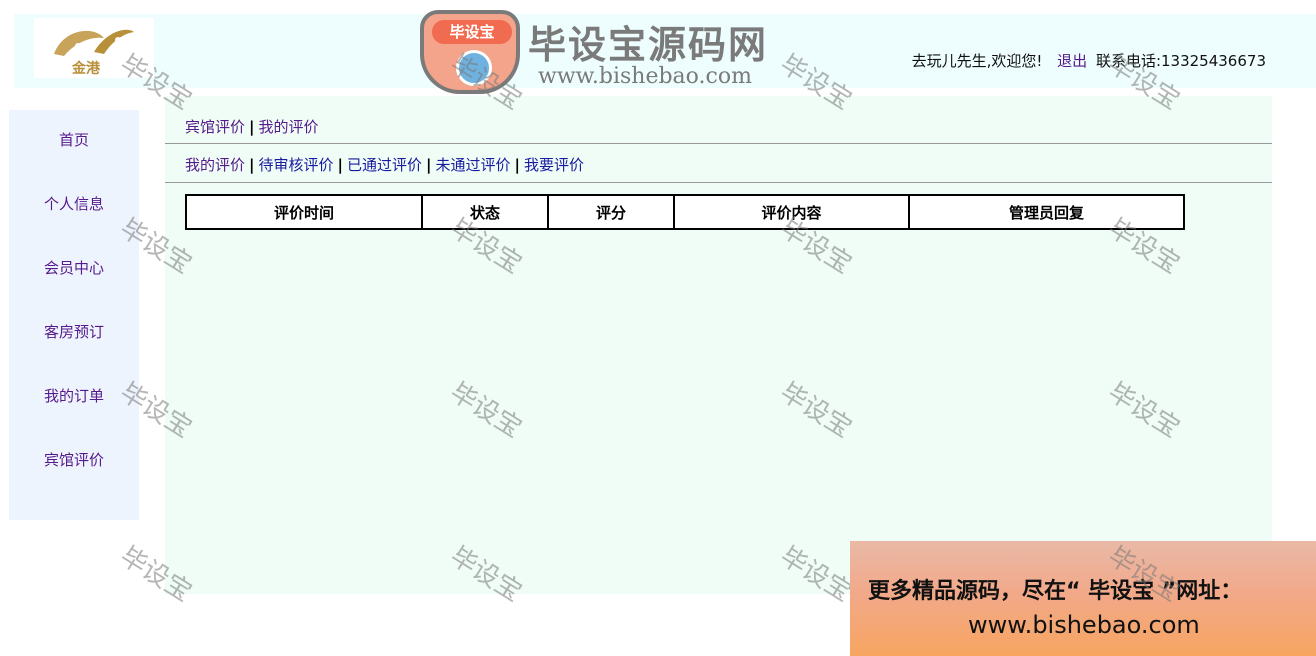  I want to click on tab-approved-reviews: 已通过评价, so click(384, 165).